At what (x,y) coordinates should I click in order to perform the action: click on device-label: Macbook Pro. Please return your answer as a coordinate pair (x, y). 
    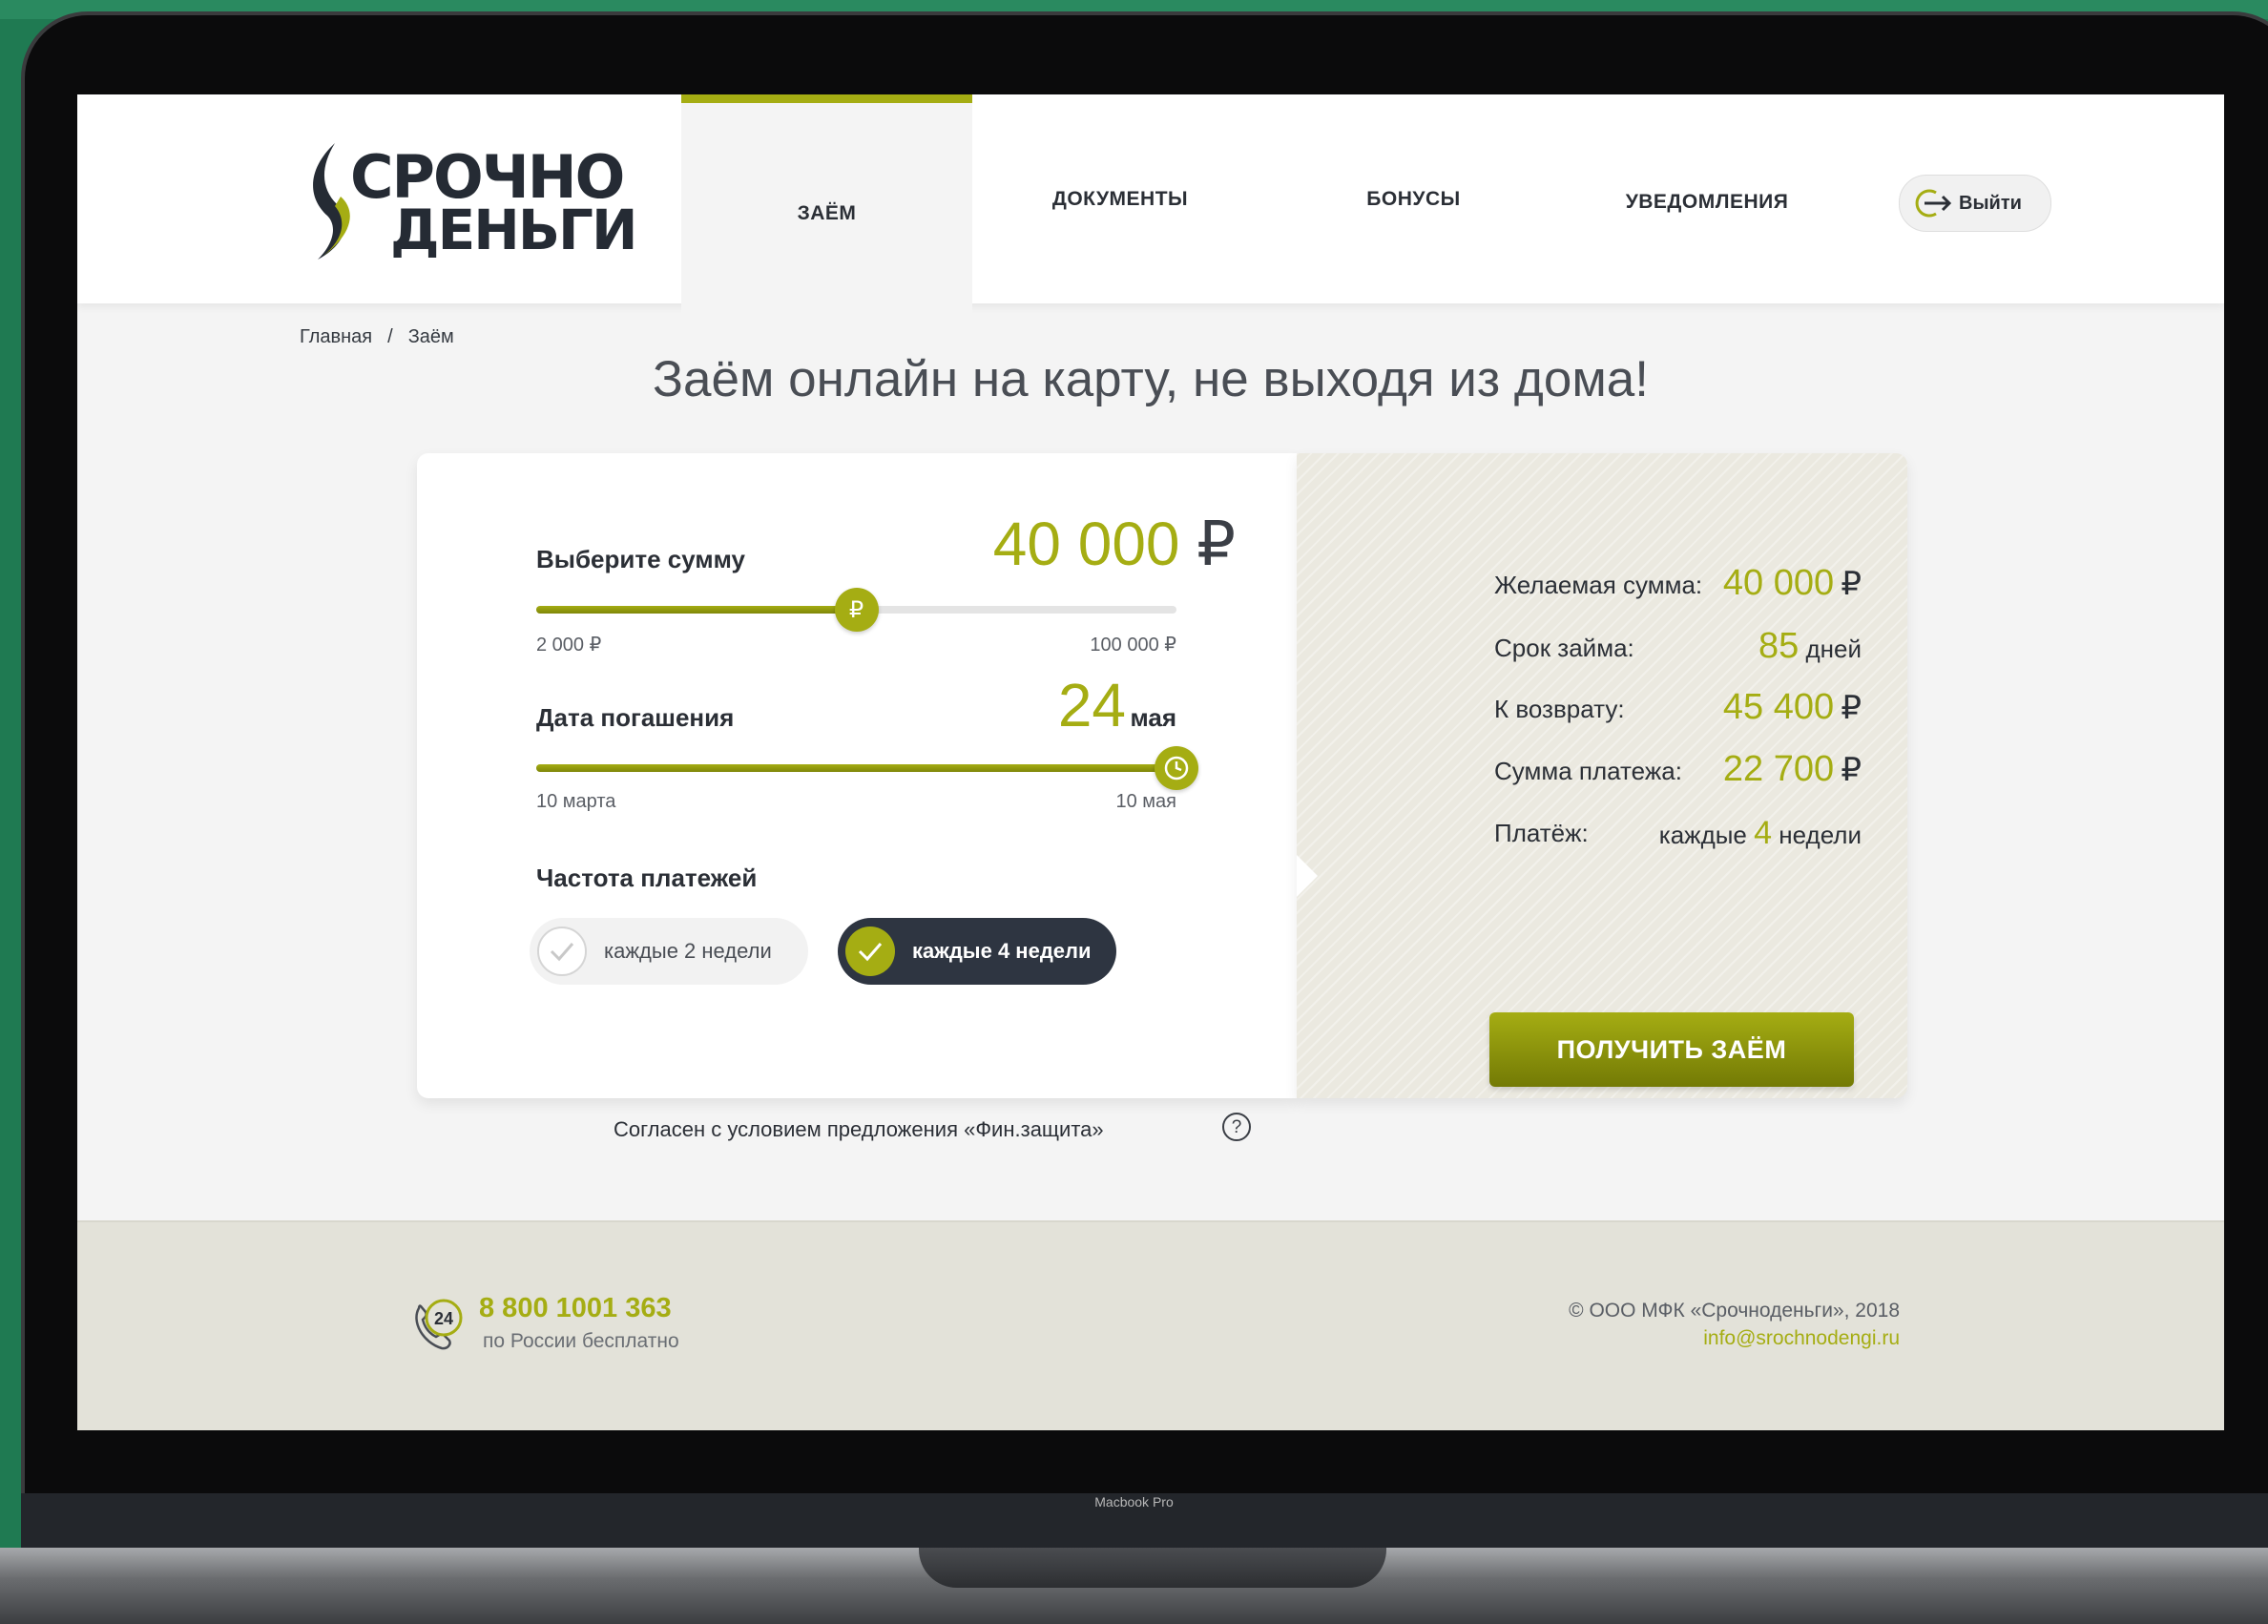
    Looking at the image, I should click on (1134, 1501).